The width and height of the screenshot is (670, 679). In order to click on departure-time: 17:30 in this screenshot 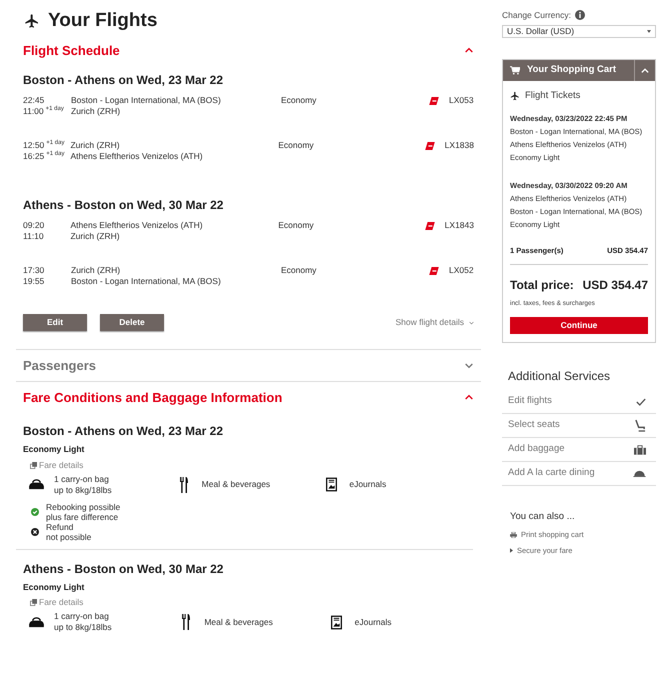, I will do `click(33, 270)`.